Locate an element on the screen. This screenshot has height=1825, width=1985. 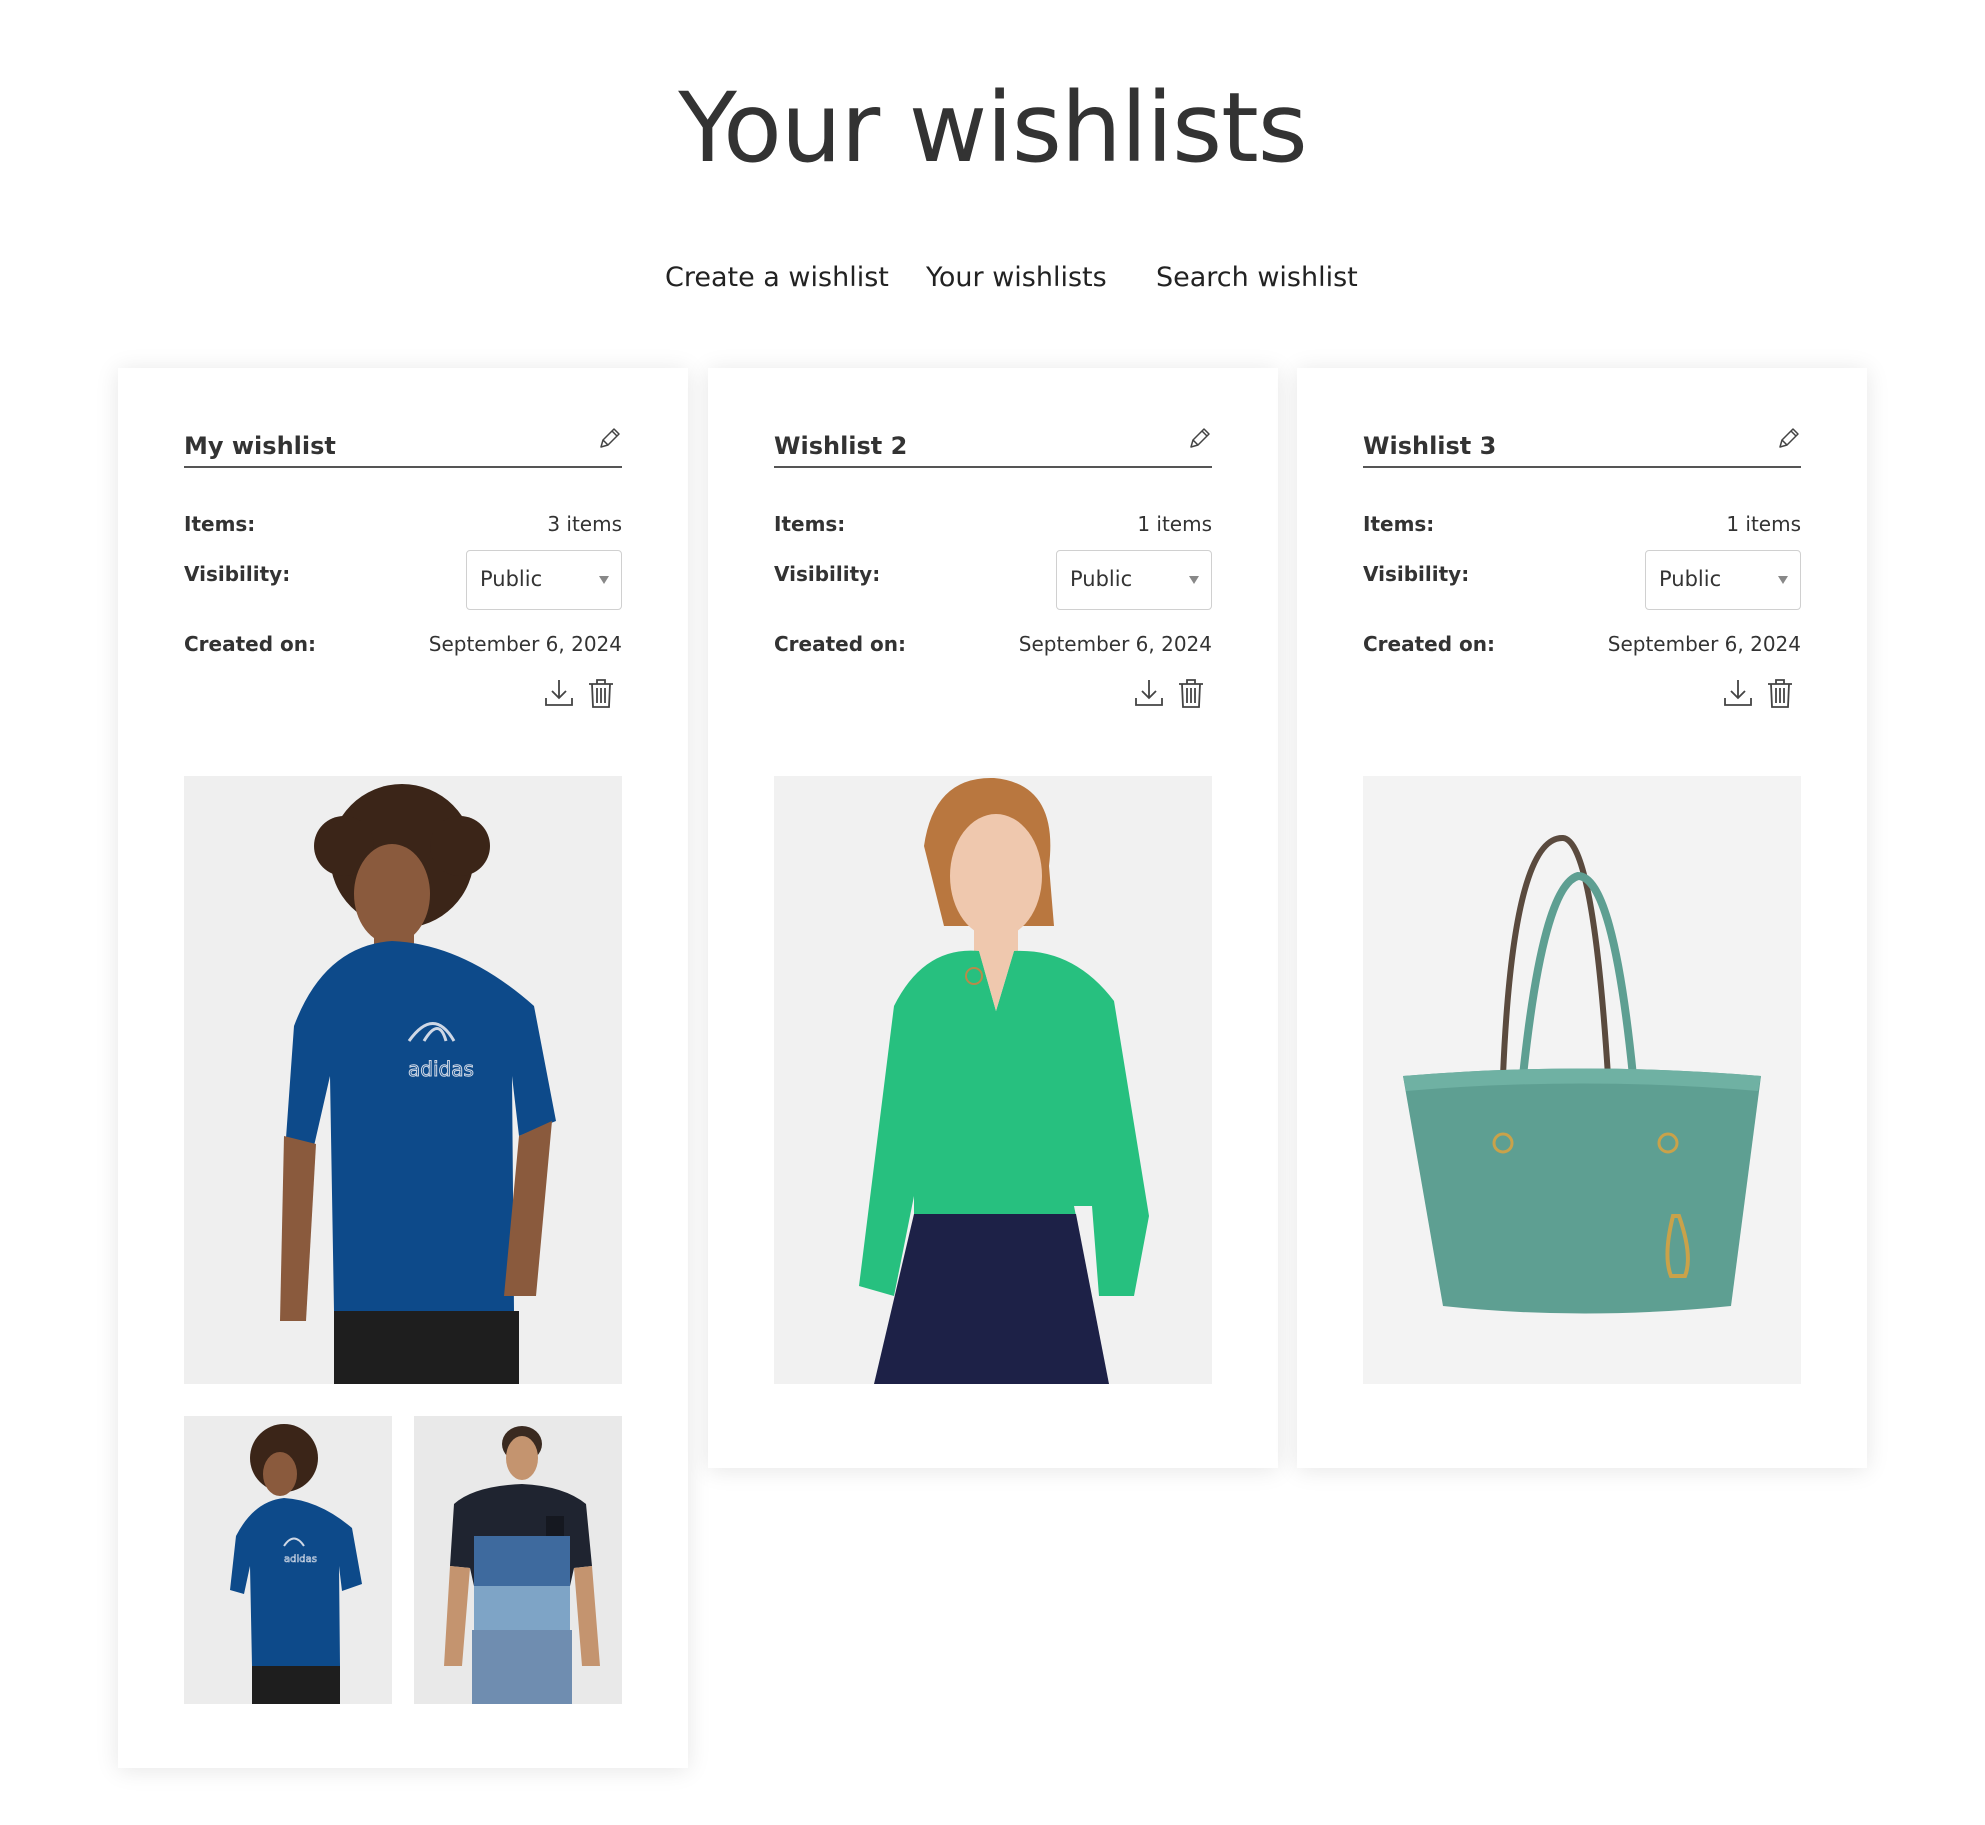
product-thumbnail: adidas is located at coordinates (288, 1560).